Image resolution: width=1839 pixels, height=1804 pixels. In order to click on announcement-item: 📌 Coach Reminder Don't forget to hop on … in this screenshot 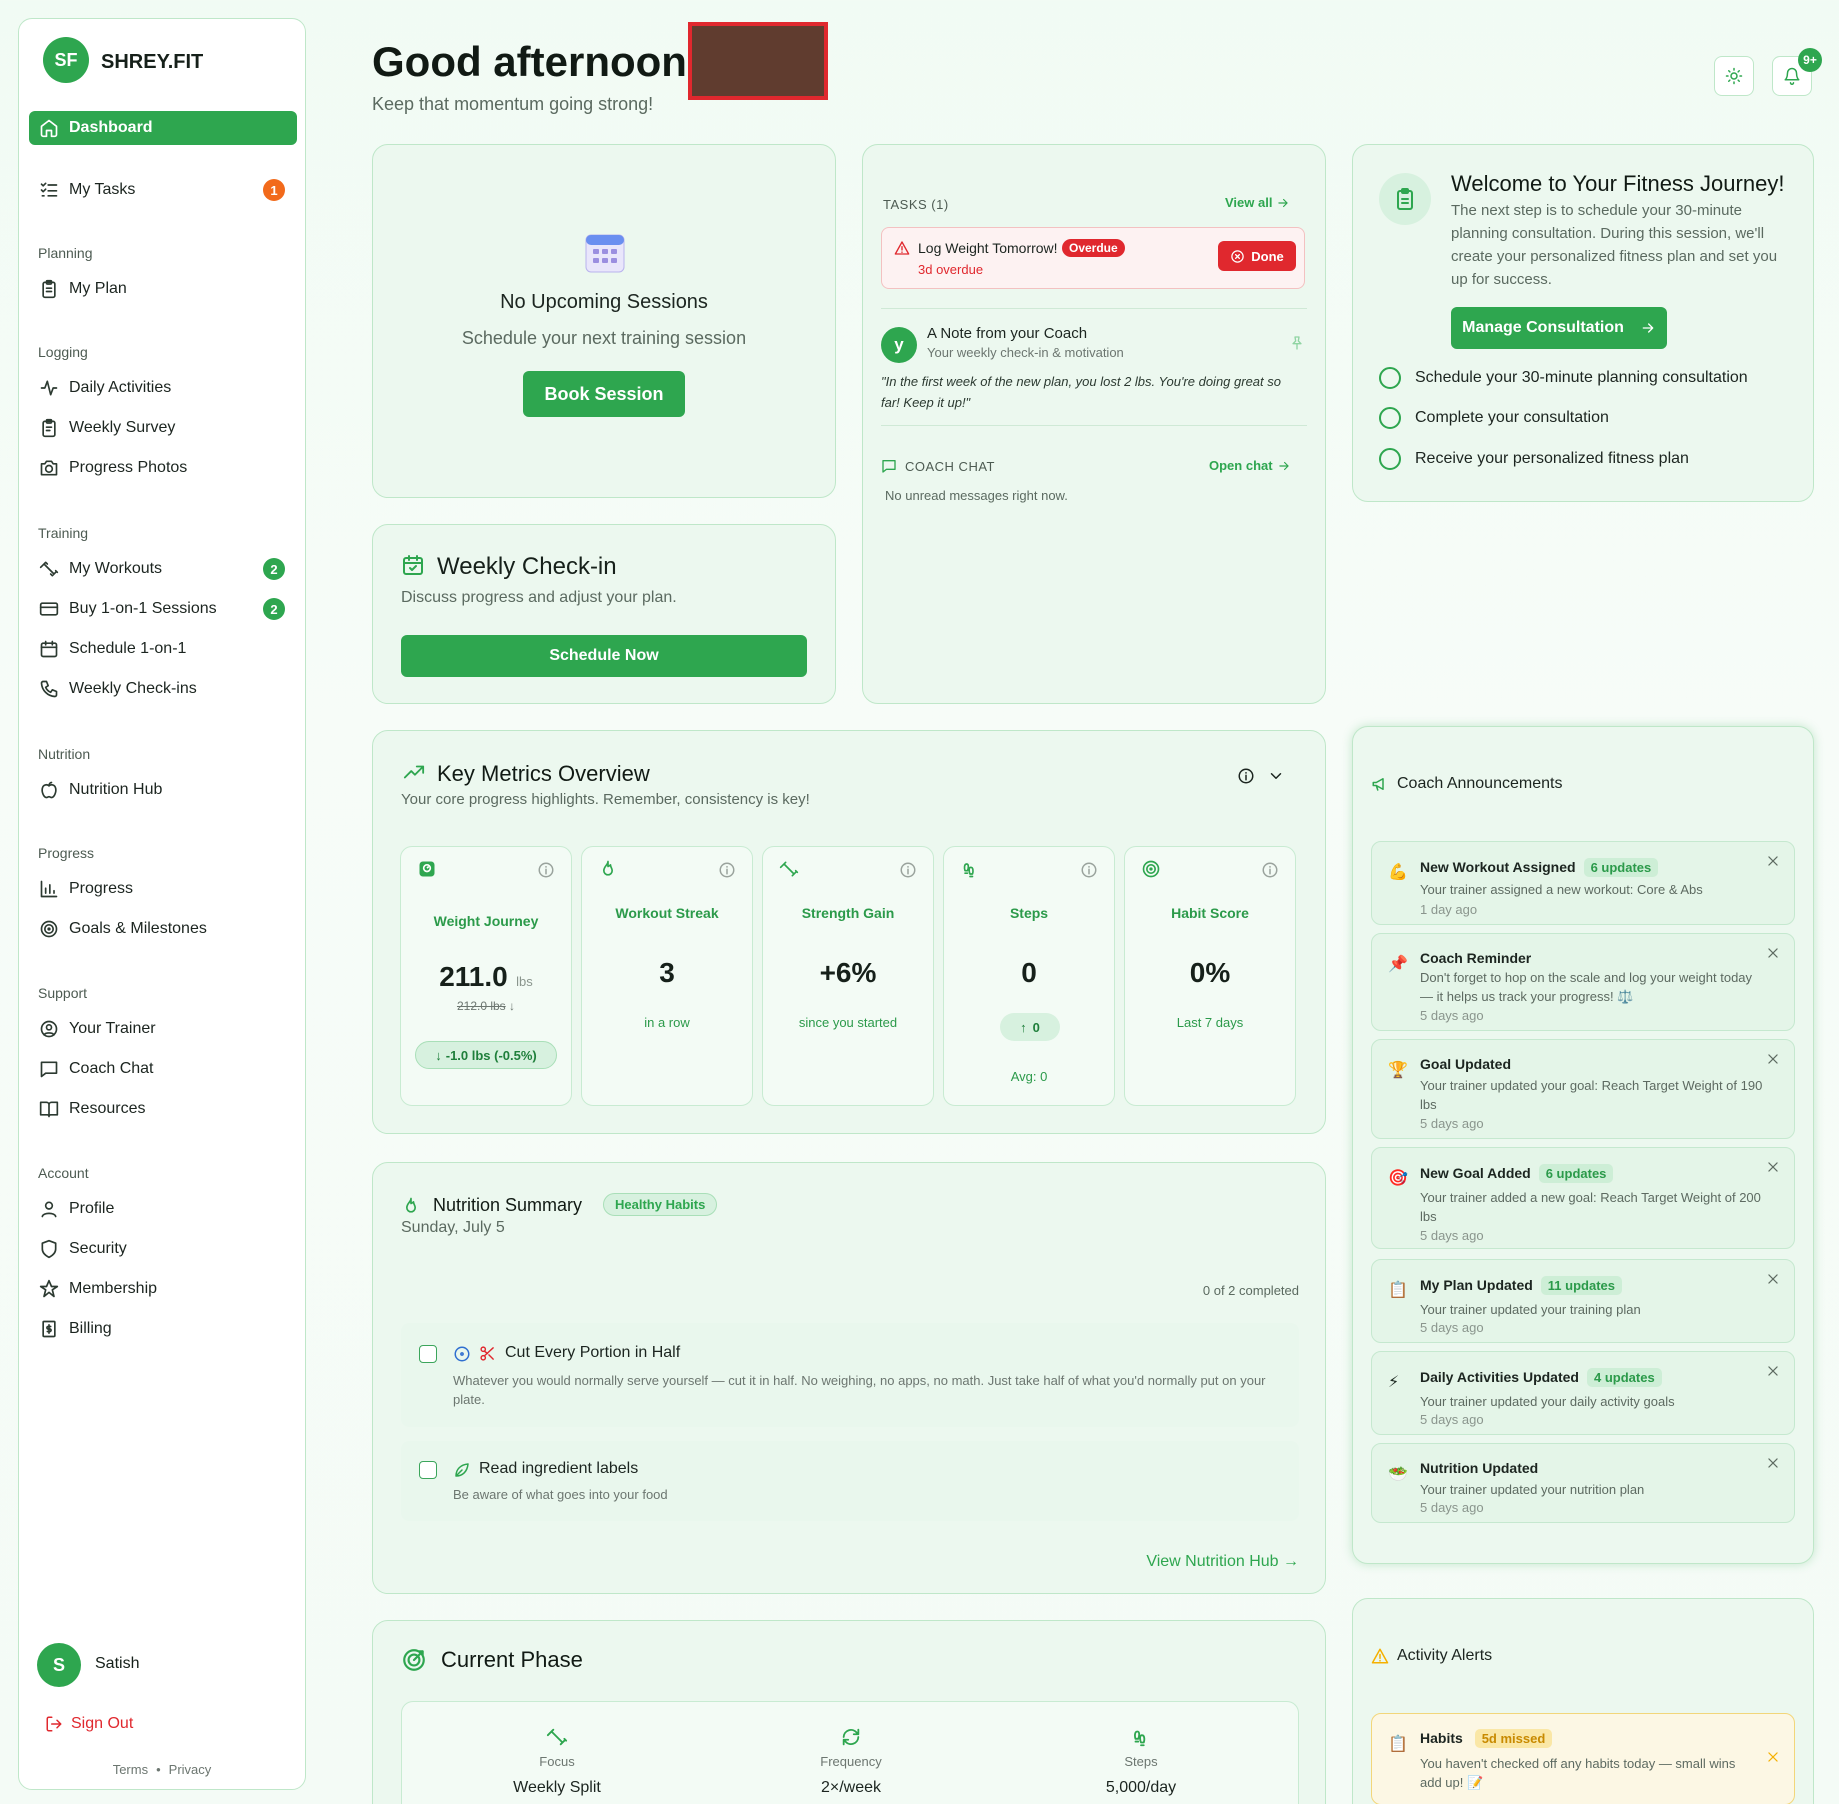, I will do `click(1583, 982)`.